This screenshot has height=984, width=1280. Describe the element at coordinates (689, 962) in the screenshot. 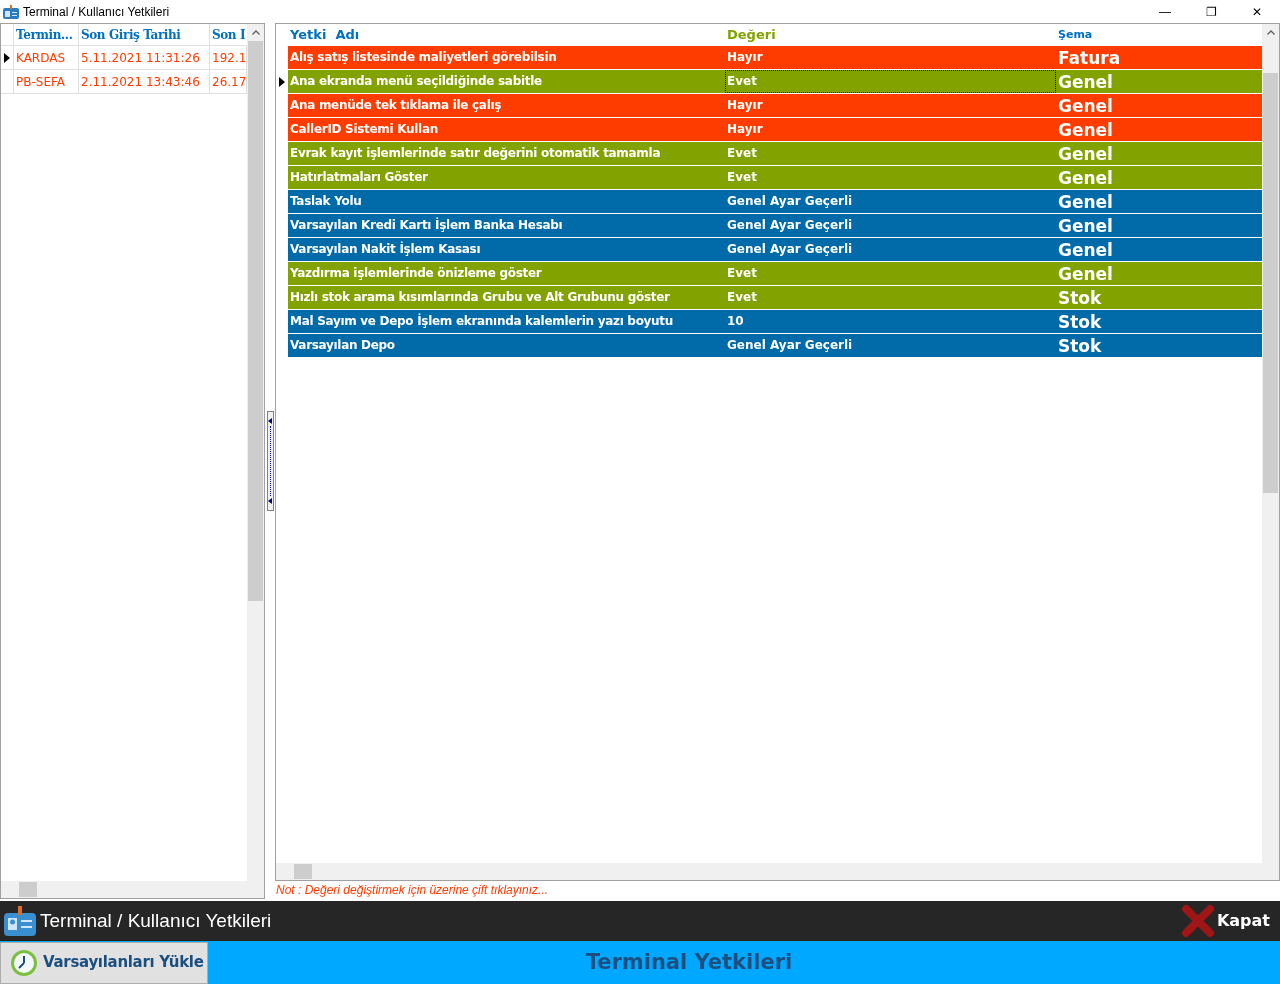

I see `footer-title: Terminal Yetkileri` at that location.